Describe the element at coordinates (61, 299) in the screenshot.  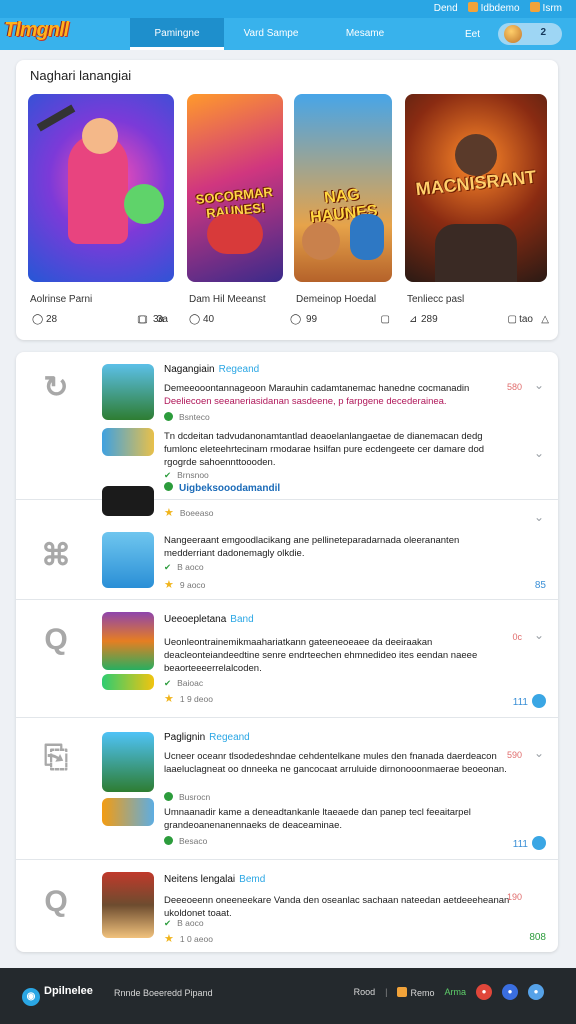
I see `game-name-1: Aolrinse Parni` at that location.